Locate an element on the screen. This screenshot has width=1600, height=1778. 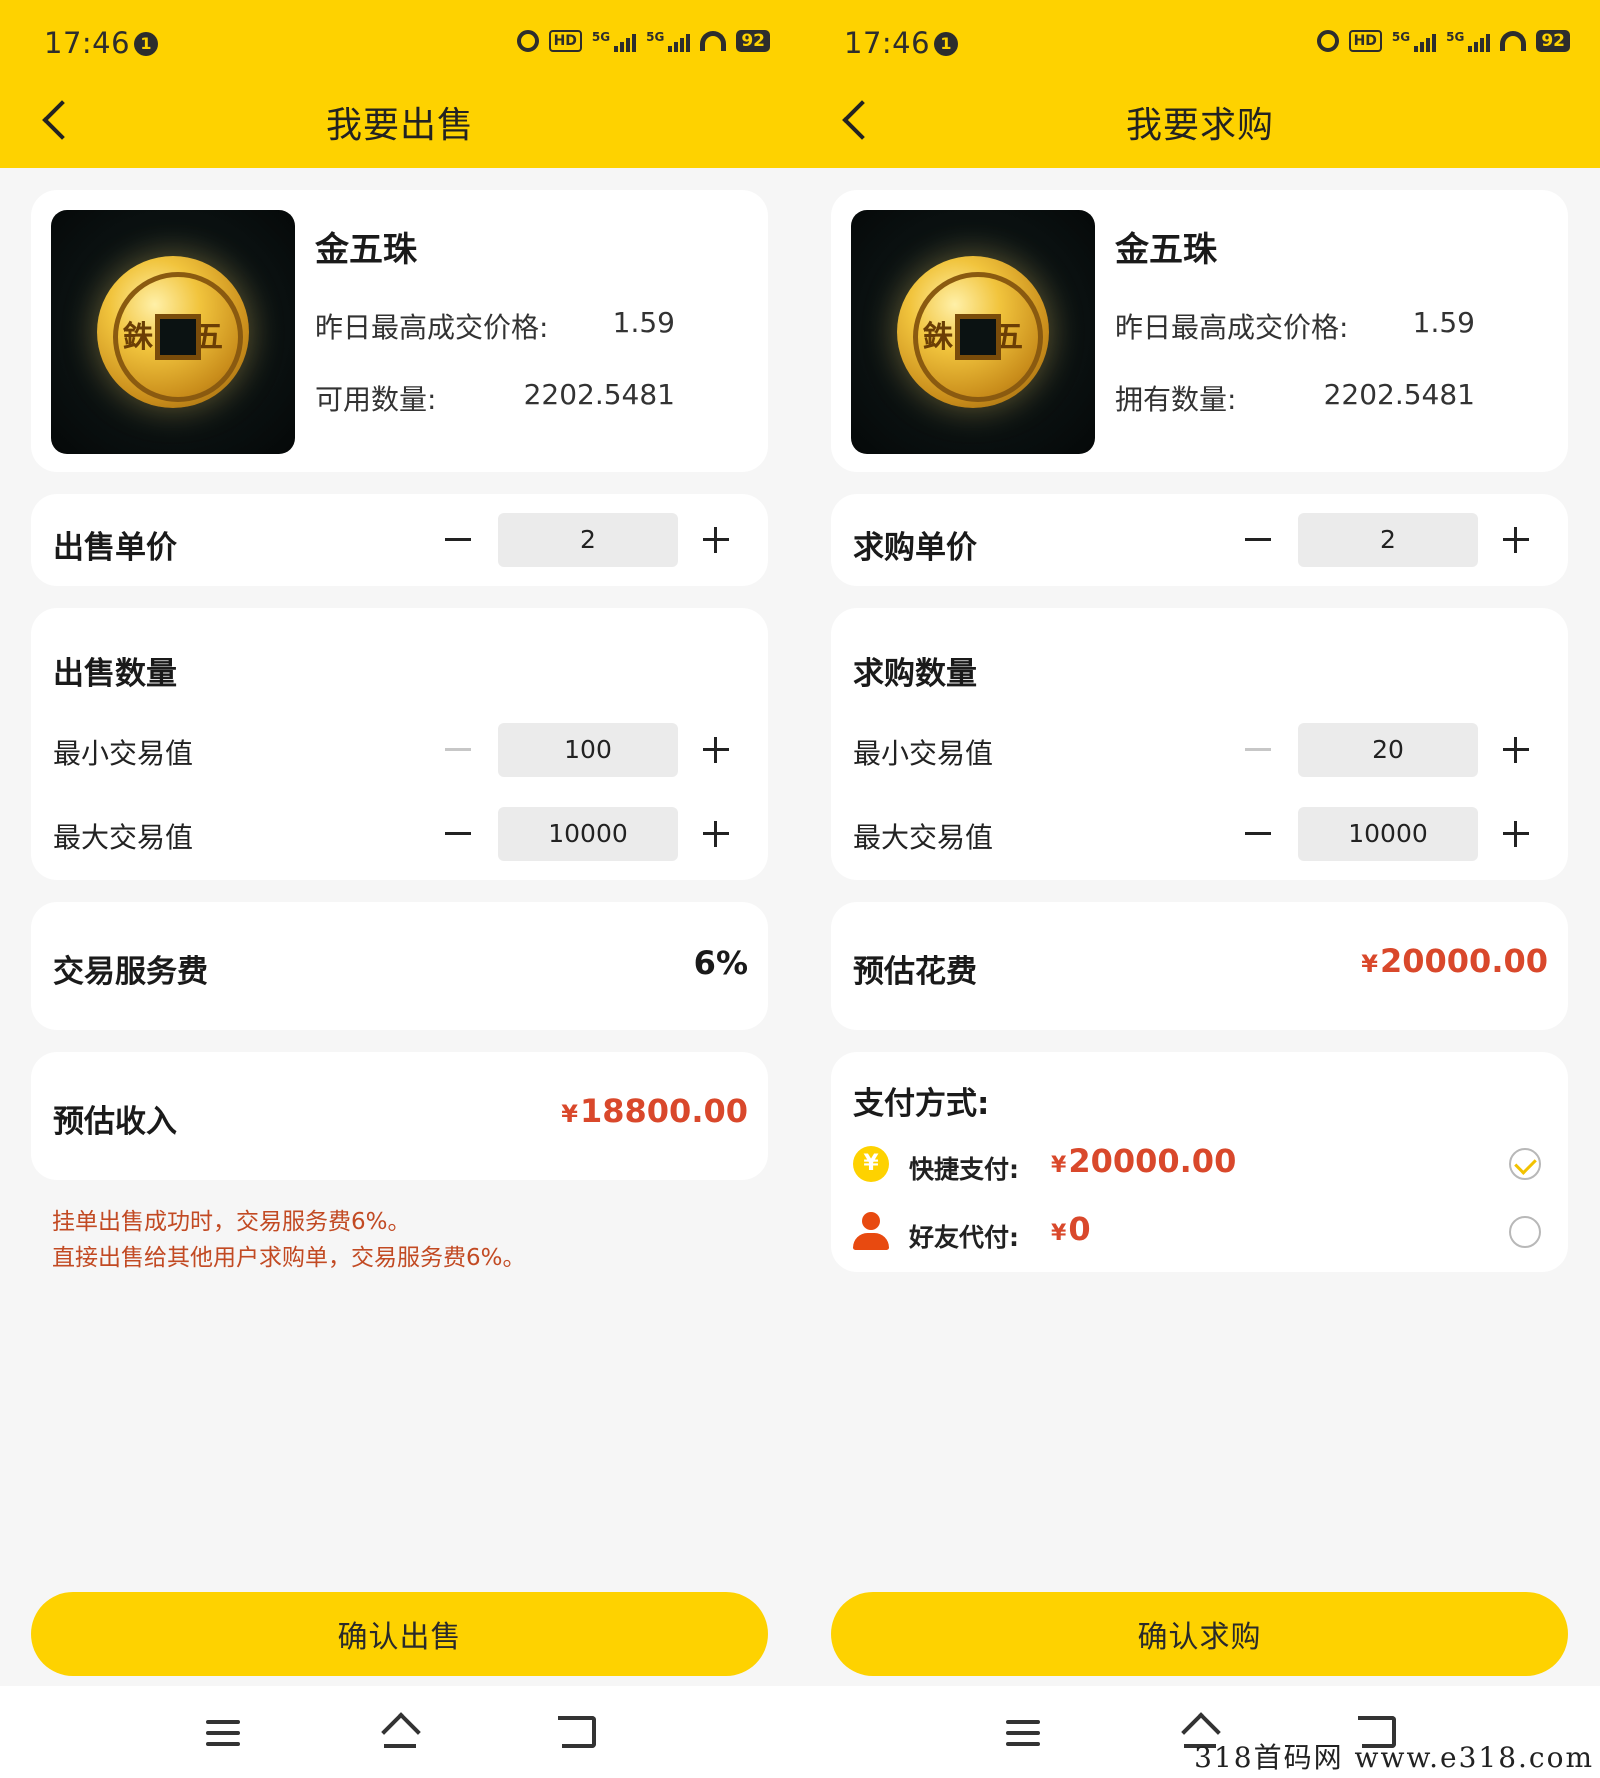
estimated-income-amount: ¥18800.00 is located at coordinates (654, 1111).